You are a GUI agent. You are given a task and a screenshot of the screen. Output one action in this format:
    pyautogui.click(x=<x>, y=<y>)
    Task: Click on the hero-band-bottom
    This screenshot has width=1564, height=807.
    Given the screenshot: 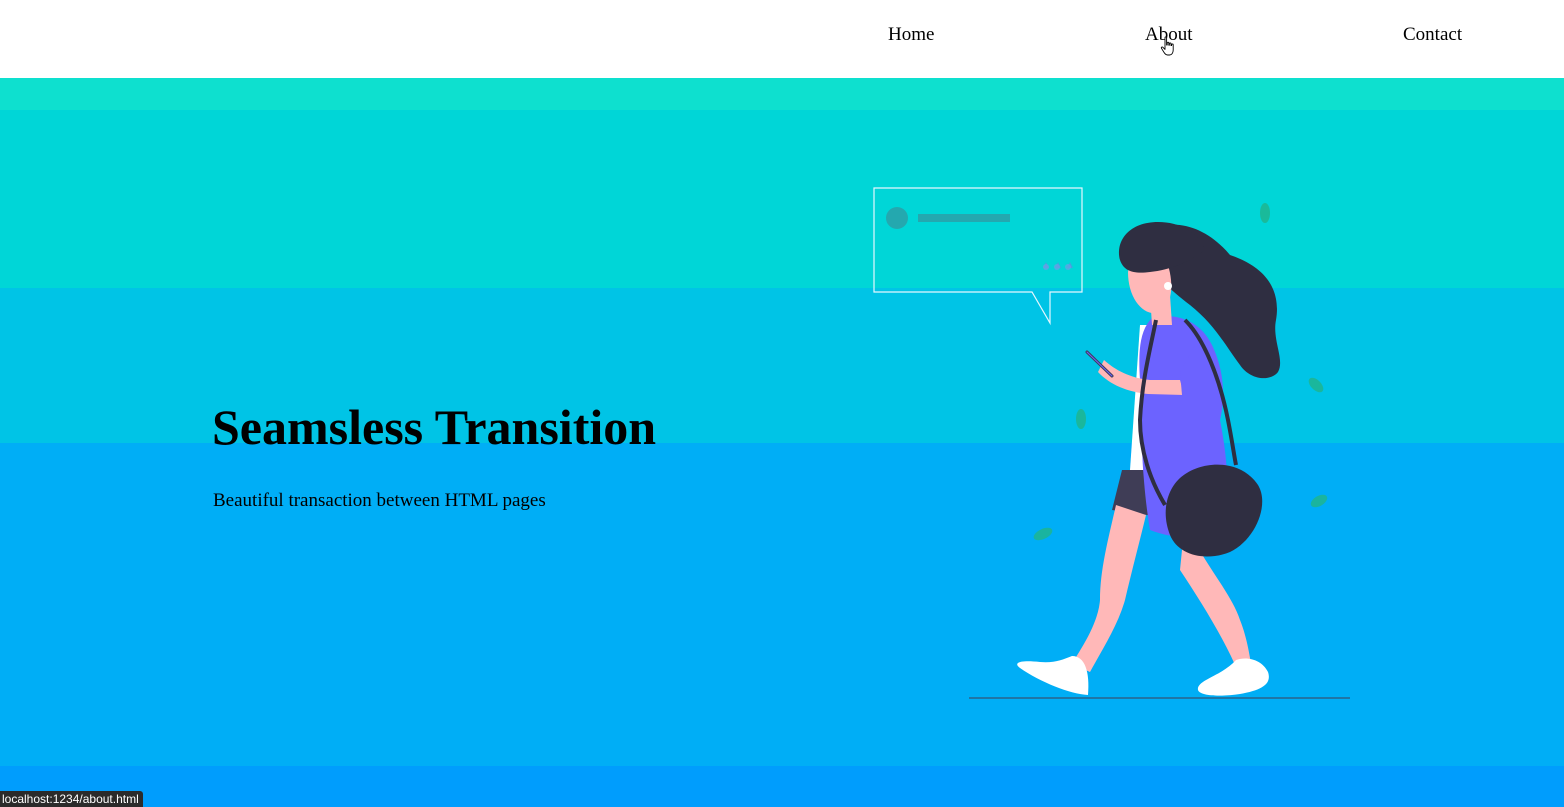 What is the action you would take?
    pyautogui.click(x=782, y=786)
    